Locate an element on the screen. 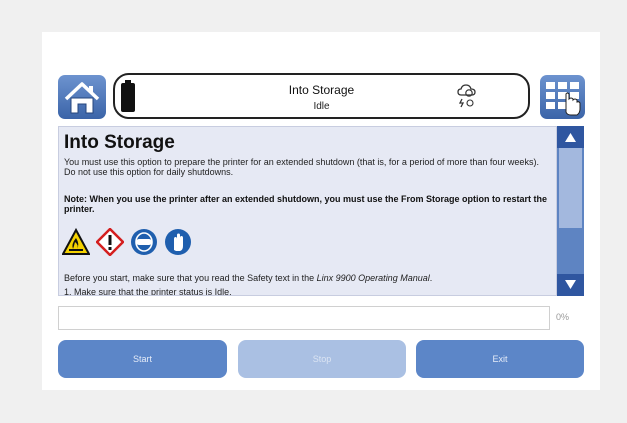 The image size is (627, 423). status-bar: Into Storage Idle is located at coordinates (321, 96).